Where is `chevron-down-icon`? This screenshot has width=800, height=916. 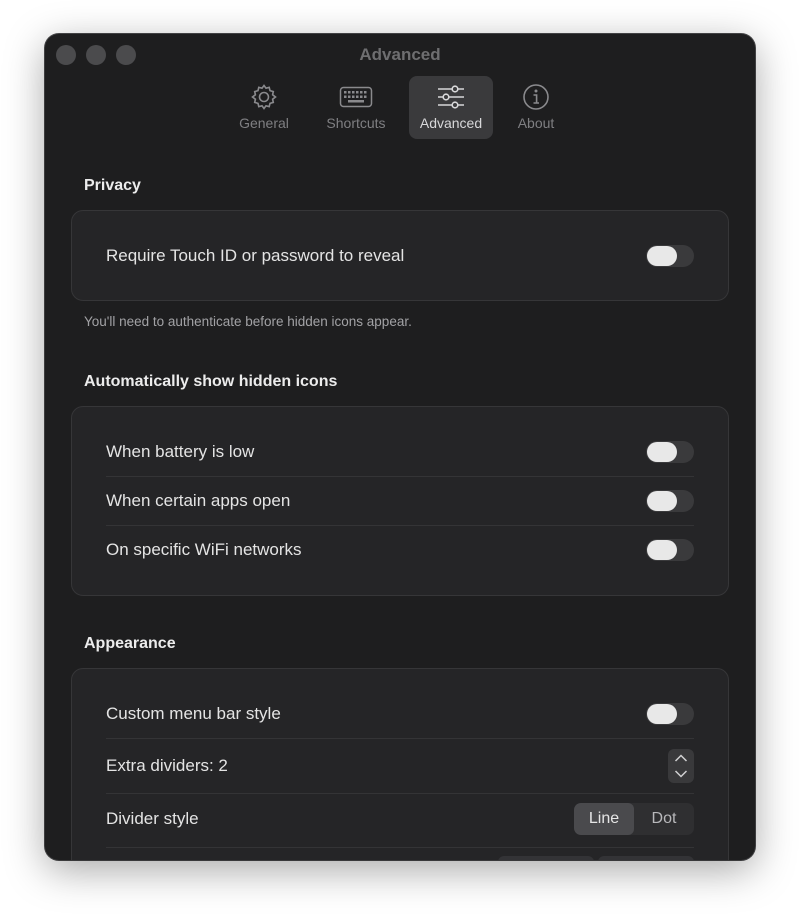
chevron-down-icon is located at coordinates (681, 774).